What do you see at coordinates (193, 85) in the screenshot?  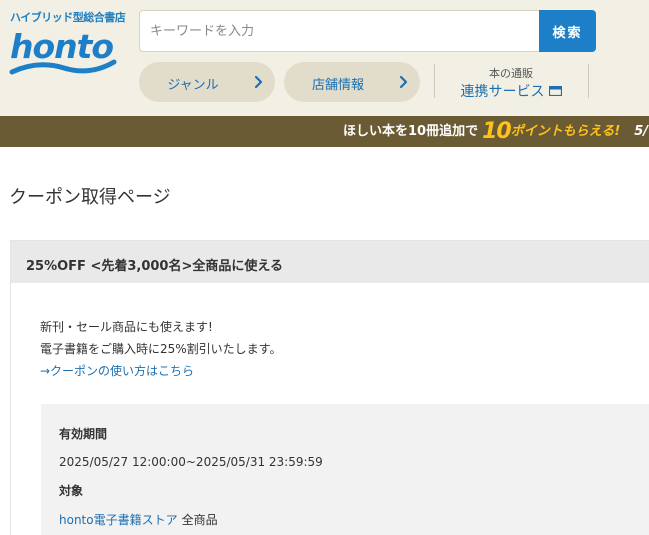 I see `genre-label: ジャンル` at bounding box center [193, 85].